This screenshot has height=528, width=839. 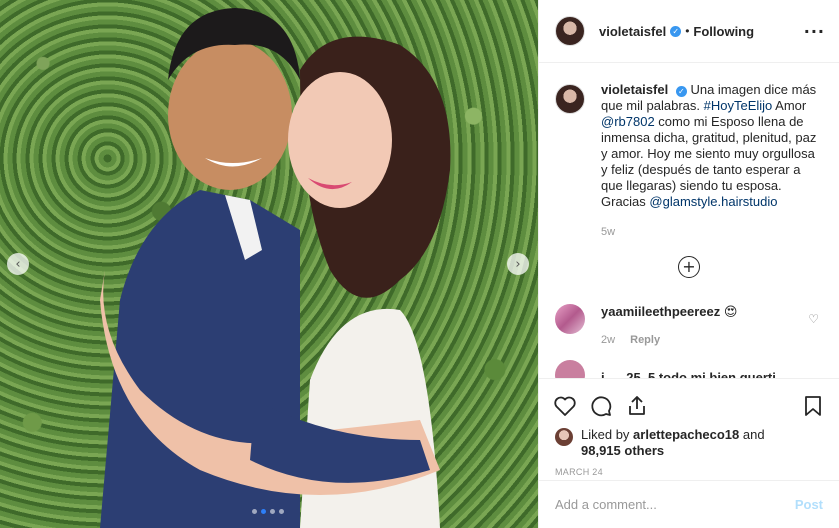 I want to click on commenter-username: yaamiileethpeereez, so click(x=660, y=311).